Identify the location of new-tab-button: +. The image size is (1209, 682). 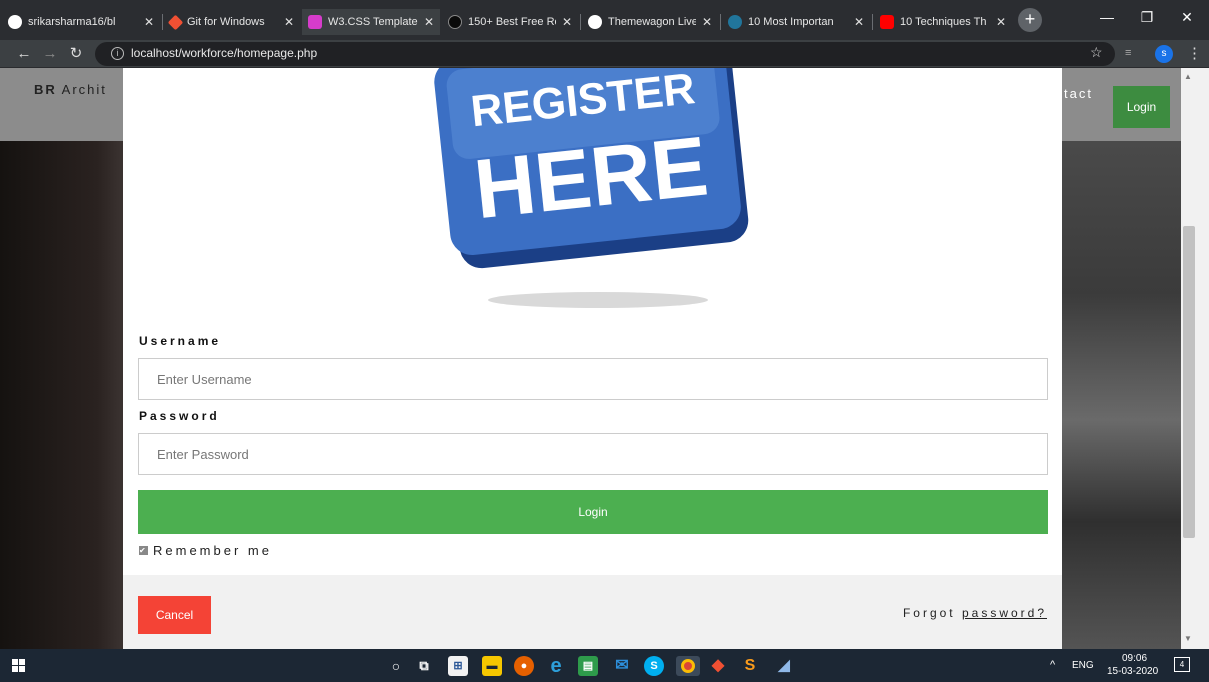
(1030, 20).